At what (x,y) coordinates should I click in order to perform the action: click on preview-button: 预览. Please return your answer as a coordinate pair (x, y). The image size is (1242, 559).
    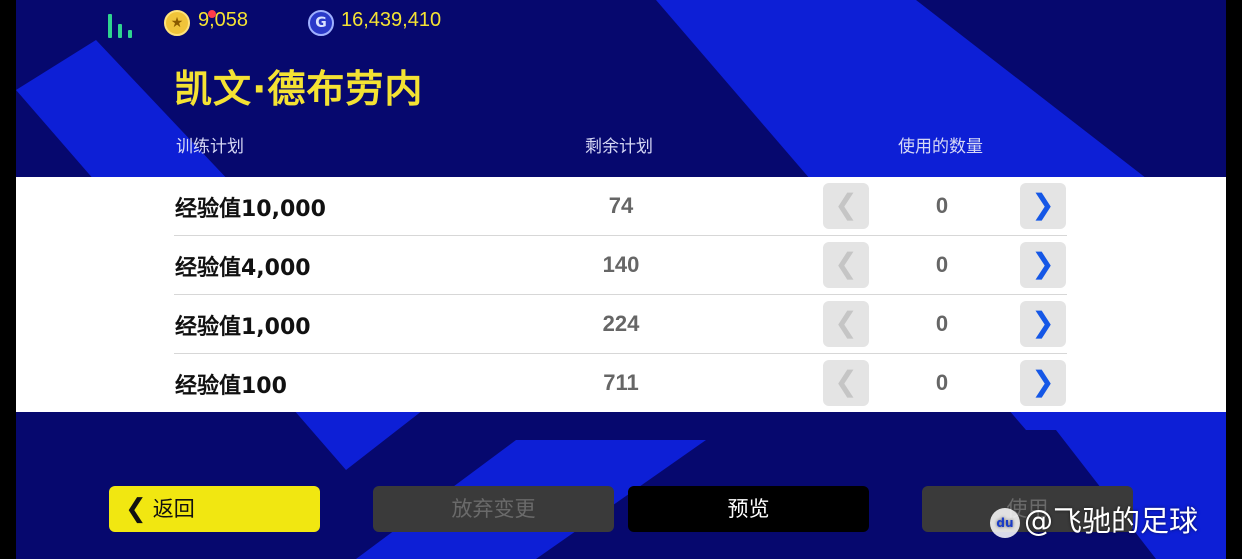
    Looking at the image, I should click on (748, 509).